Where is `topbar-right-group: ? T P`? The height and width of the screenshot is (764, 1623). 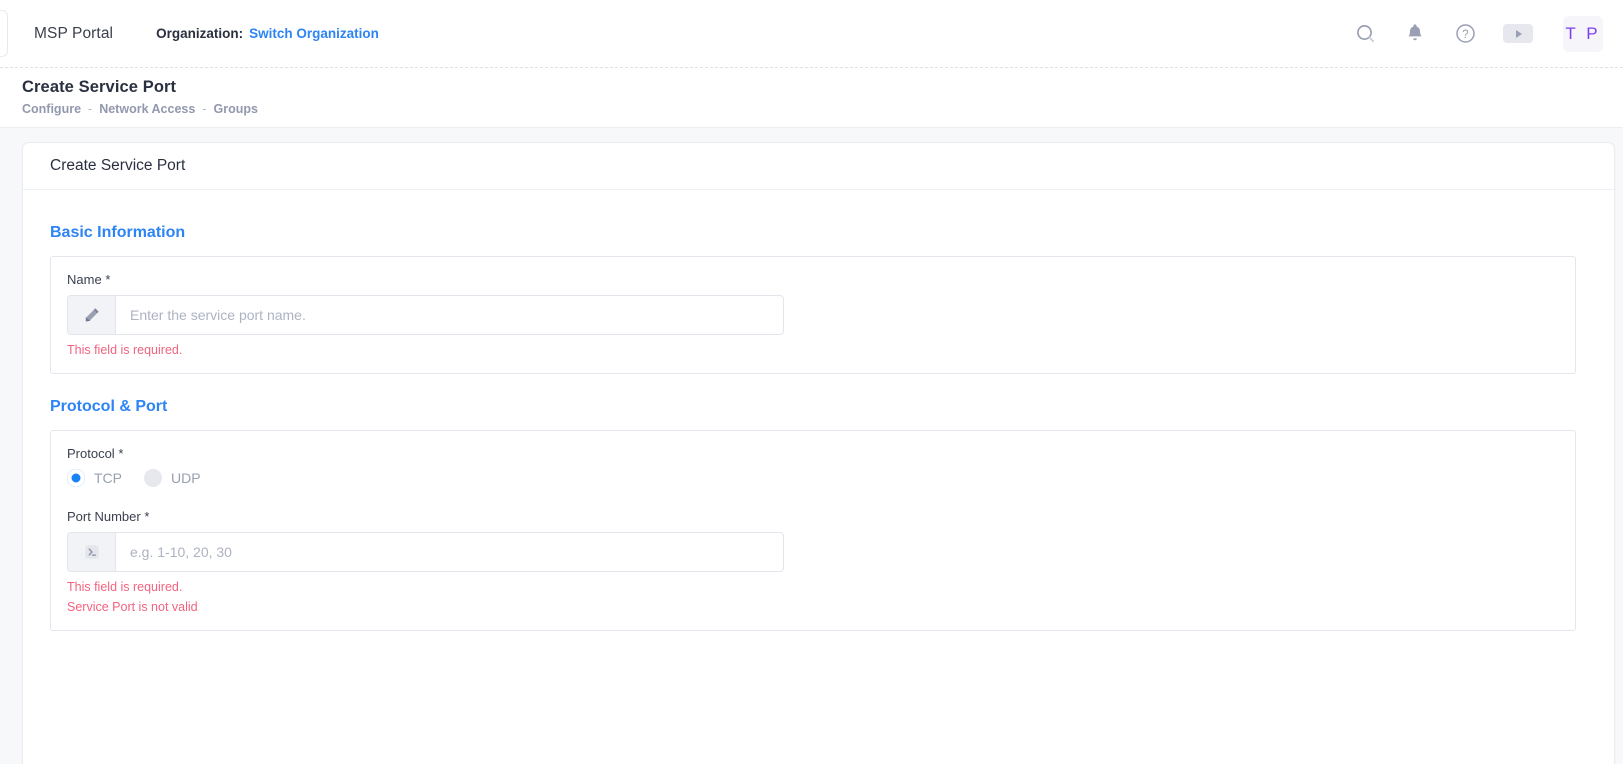 topbar-right-group: ? T P is located at coordinates (1481, 33).